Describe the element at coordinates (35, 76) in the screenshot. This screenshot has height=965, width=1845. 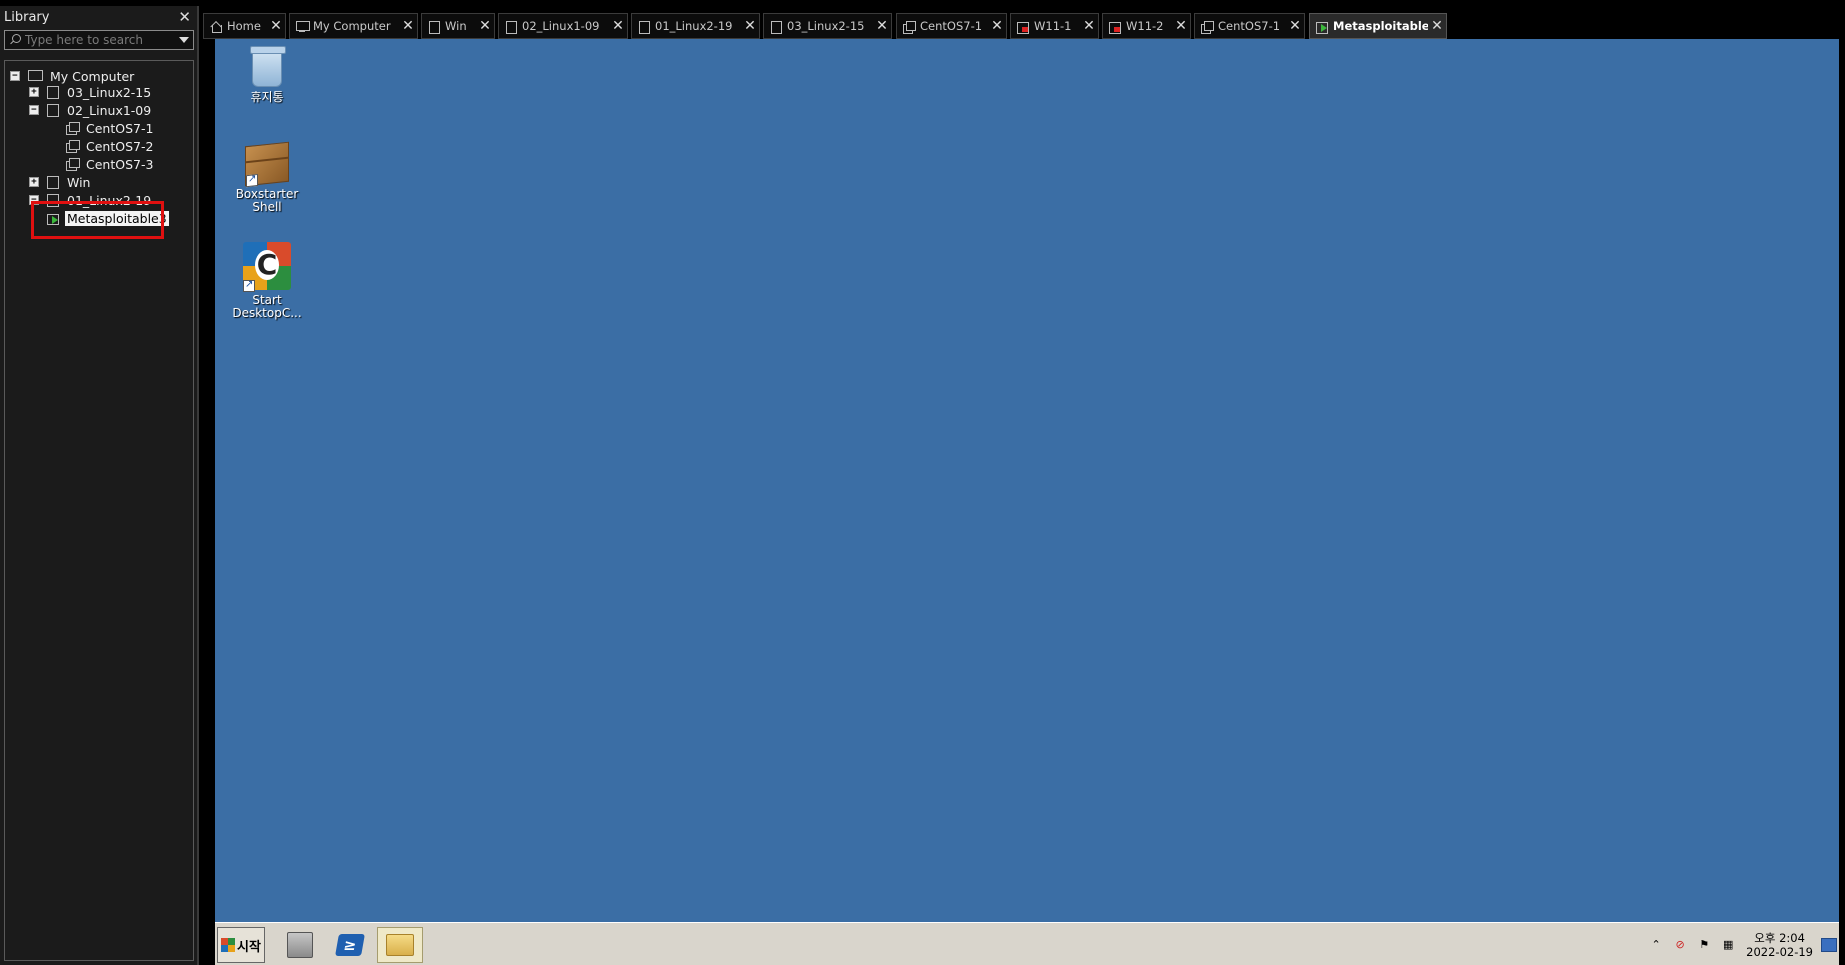
I see `computer-icon` at that location.